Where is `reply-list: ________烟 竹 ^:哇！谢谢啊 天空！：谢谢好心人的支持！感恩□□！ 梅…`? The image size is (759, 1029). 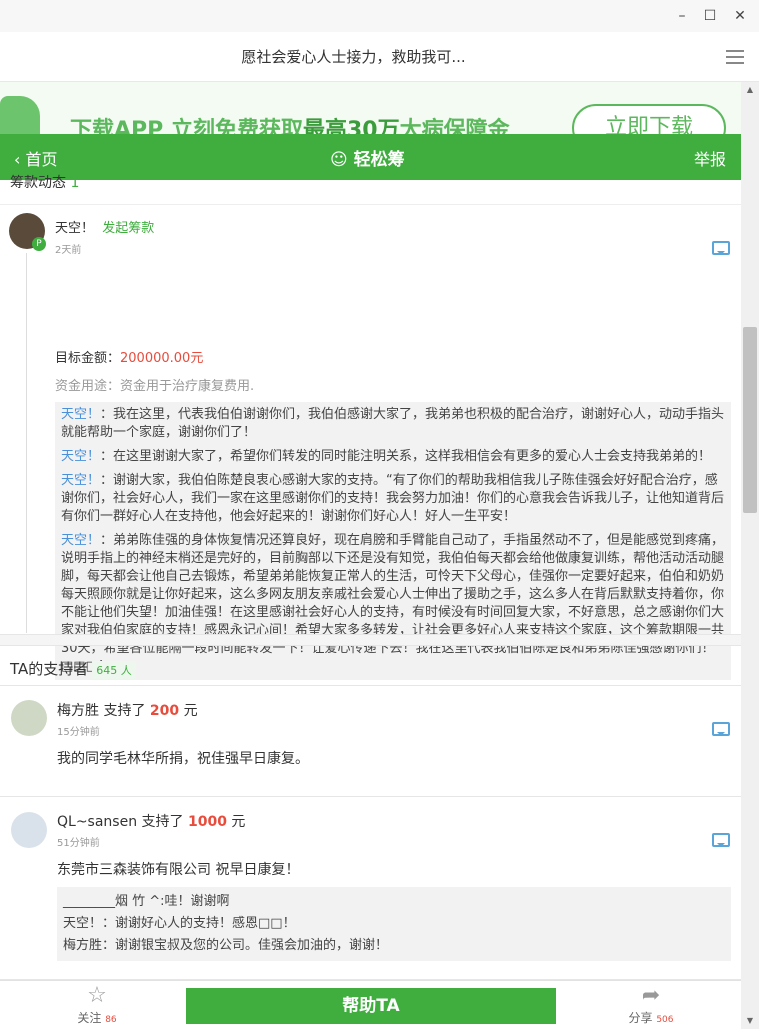 reply-list: ________烟 竹 ^:哇！谢谢啊 天空！：谢谢好心人的支持！感恩□□！ 梅… is located at coordinates (394, 924).